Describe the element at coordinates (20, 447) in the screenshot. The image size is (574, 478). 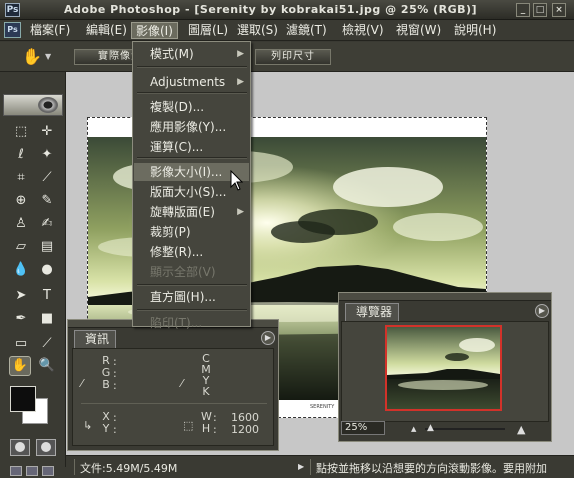
I see `standard-mode-button` at that location.